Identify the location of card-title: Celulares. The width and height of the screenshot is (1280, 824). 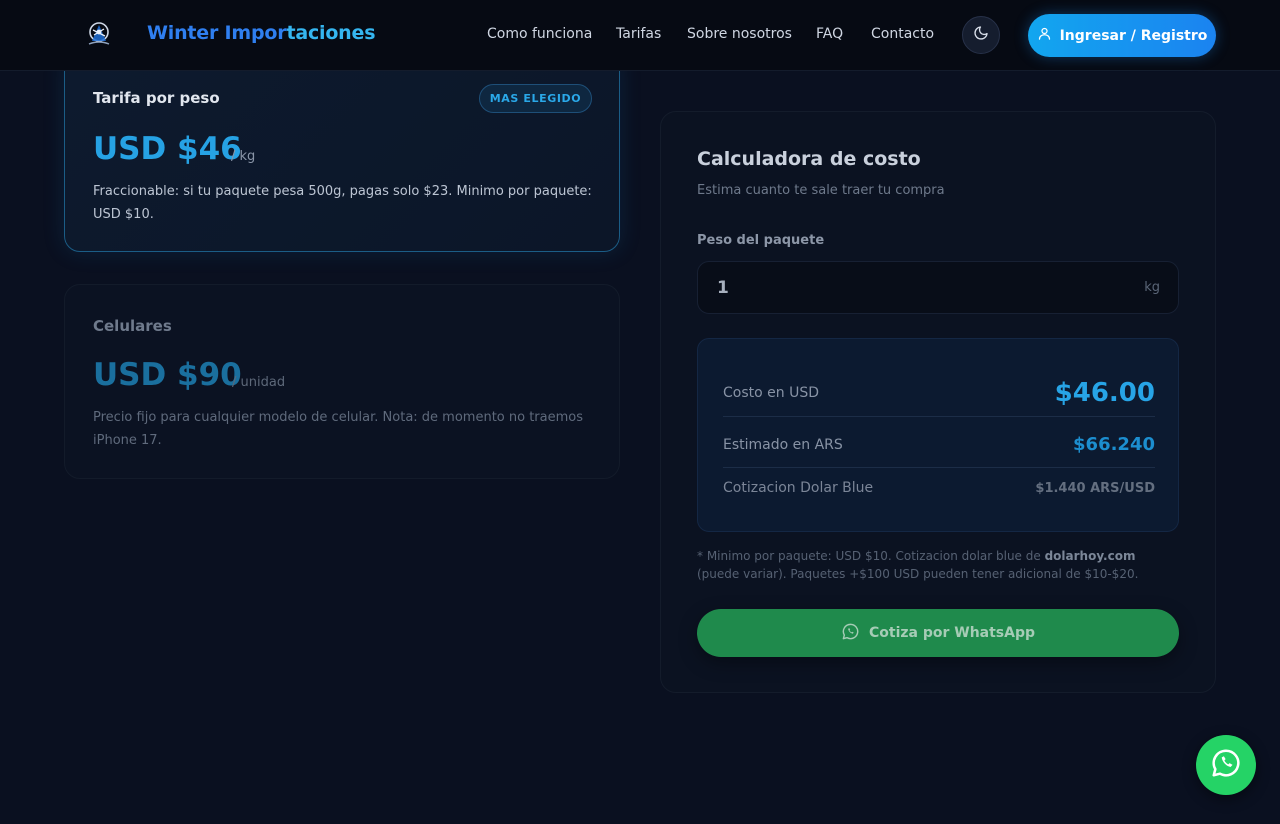
(132, 326).